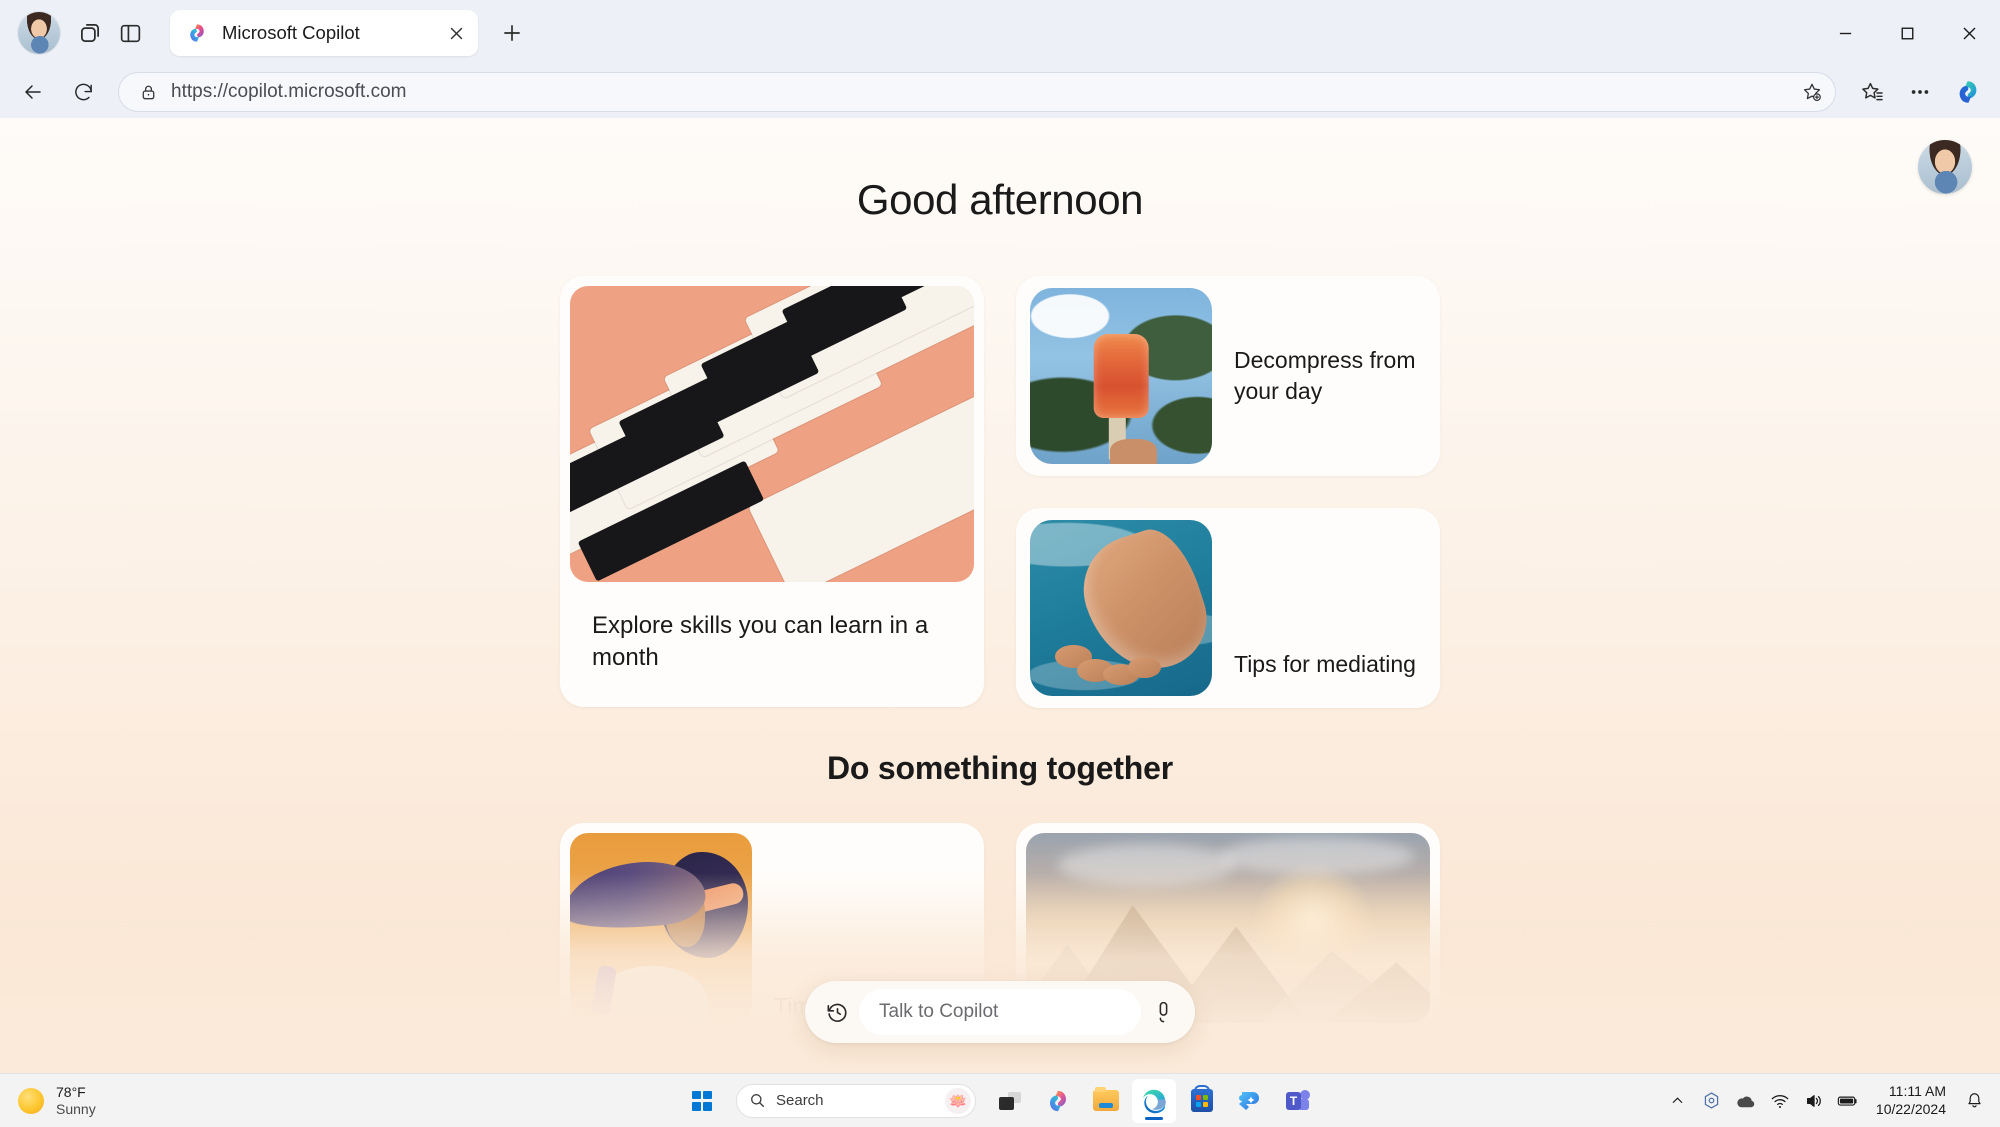 Image resolution: width=2000 pixels, height=1127 pixels. What do you see at coordinates (1202, 1101) in the screenshot?
I see `taskbar-app-microsoft-store` at bounding box center [1202, 1101].